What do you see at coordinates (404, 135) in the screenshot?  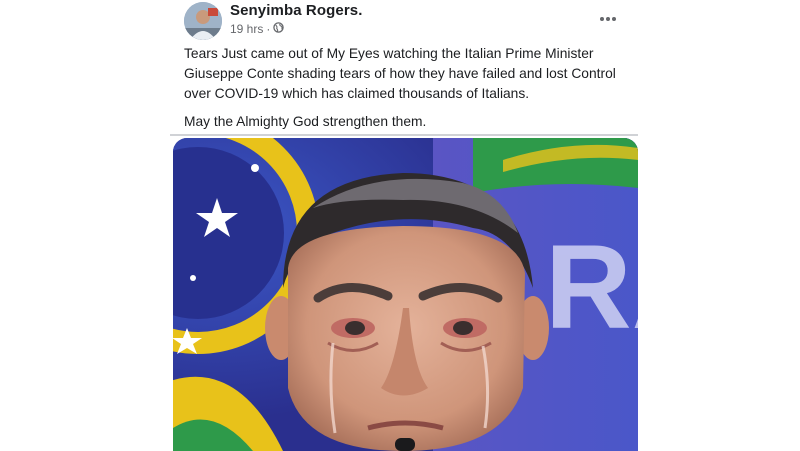 I see `divider` at bounding box center [404, 135].